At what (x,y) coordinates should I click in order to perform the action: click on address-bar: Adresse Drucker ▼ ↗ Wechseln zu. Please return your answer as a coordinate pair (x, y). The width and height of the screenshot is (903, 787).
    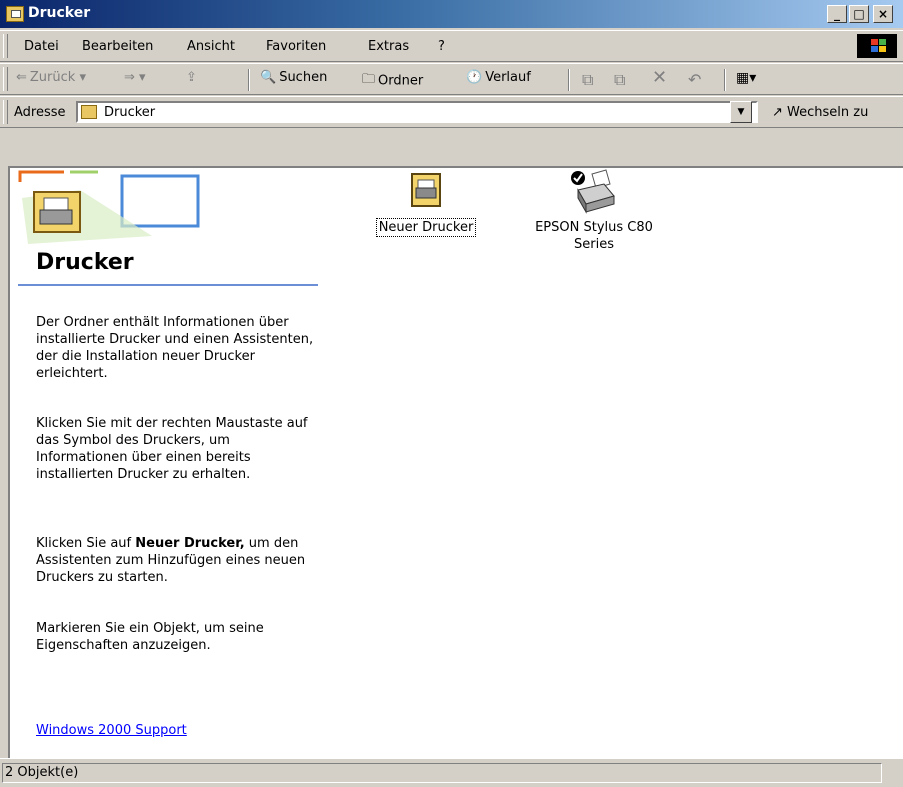
    Looking at the image, I should click on (451, 112).